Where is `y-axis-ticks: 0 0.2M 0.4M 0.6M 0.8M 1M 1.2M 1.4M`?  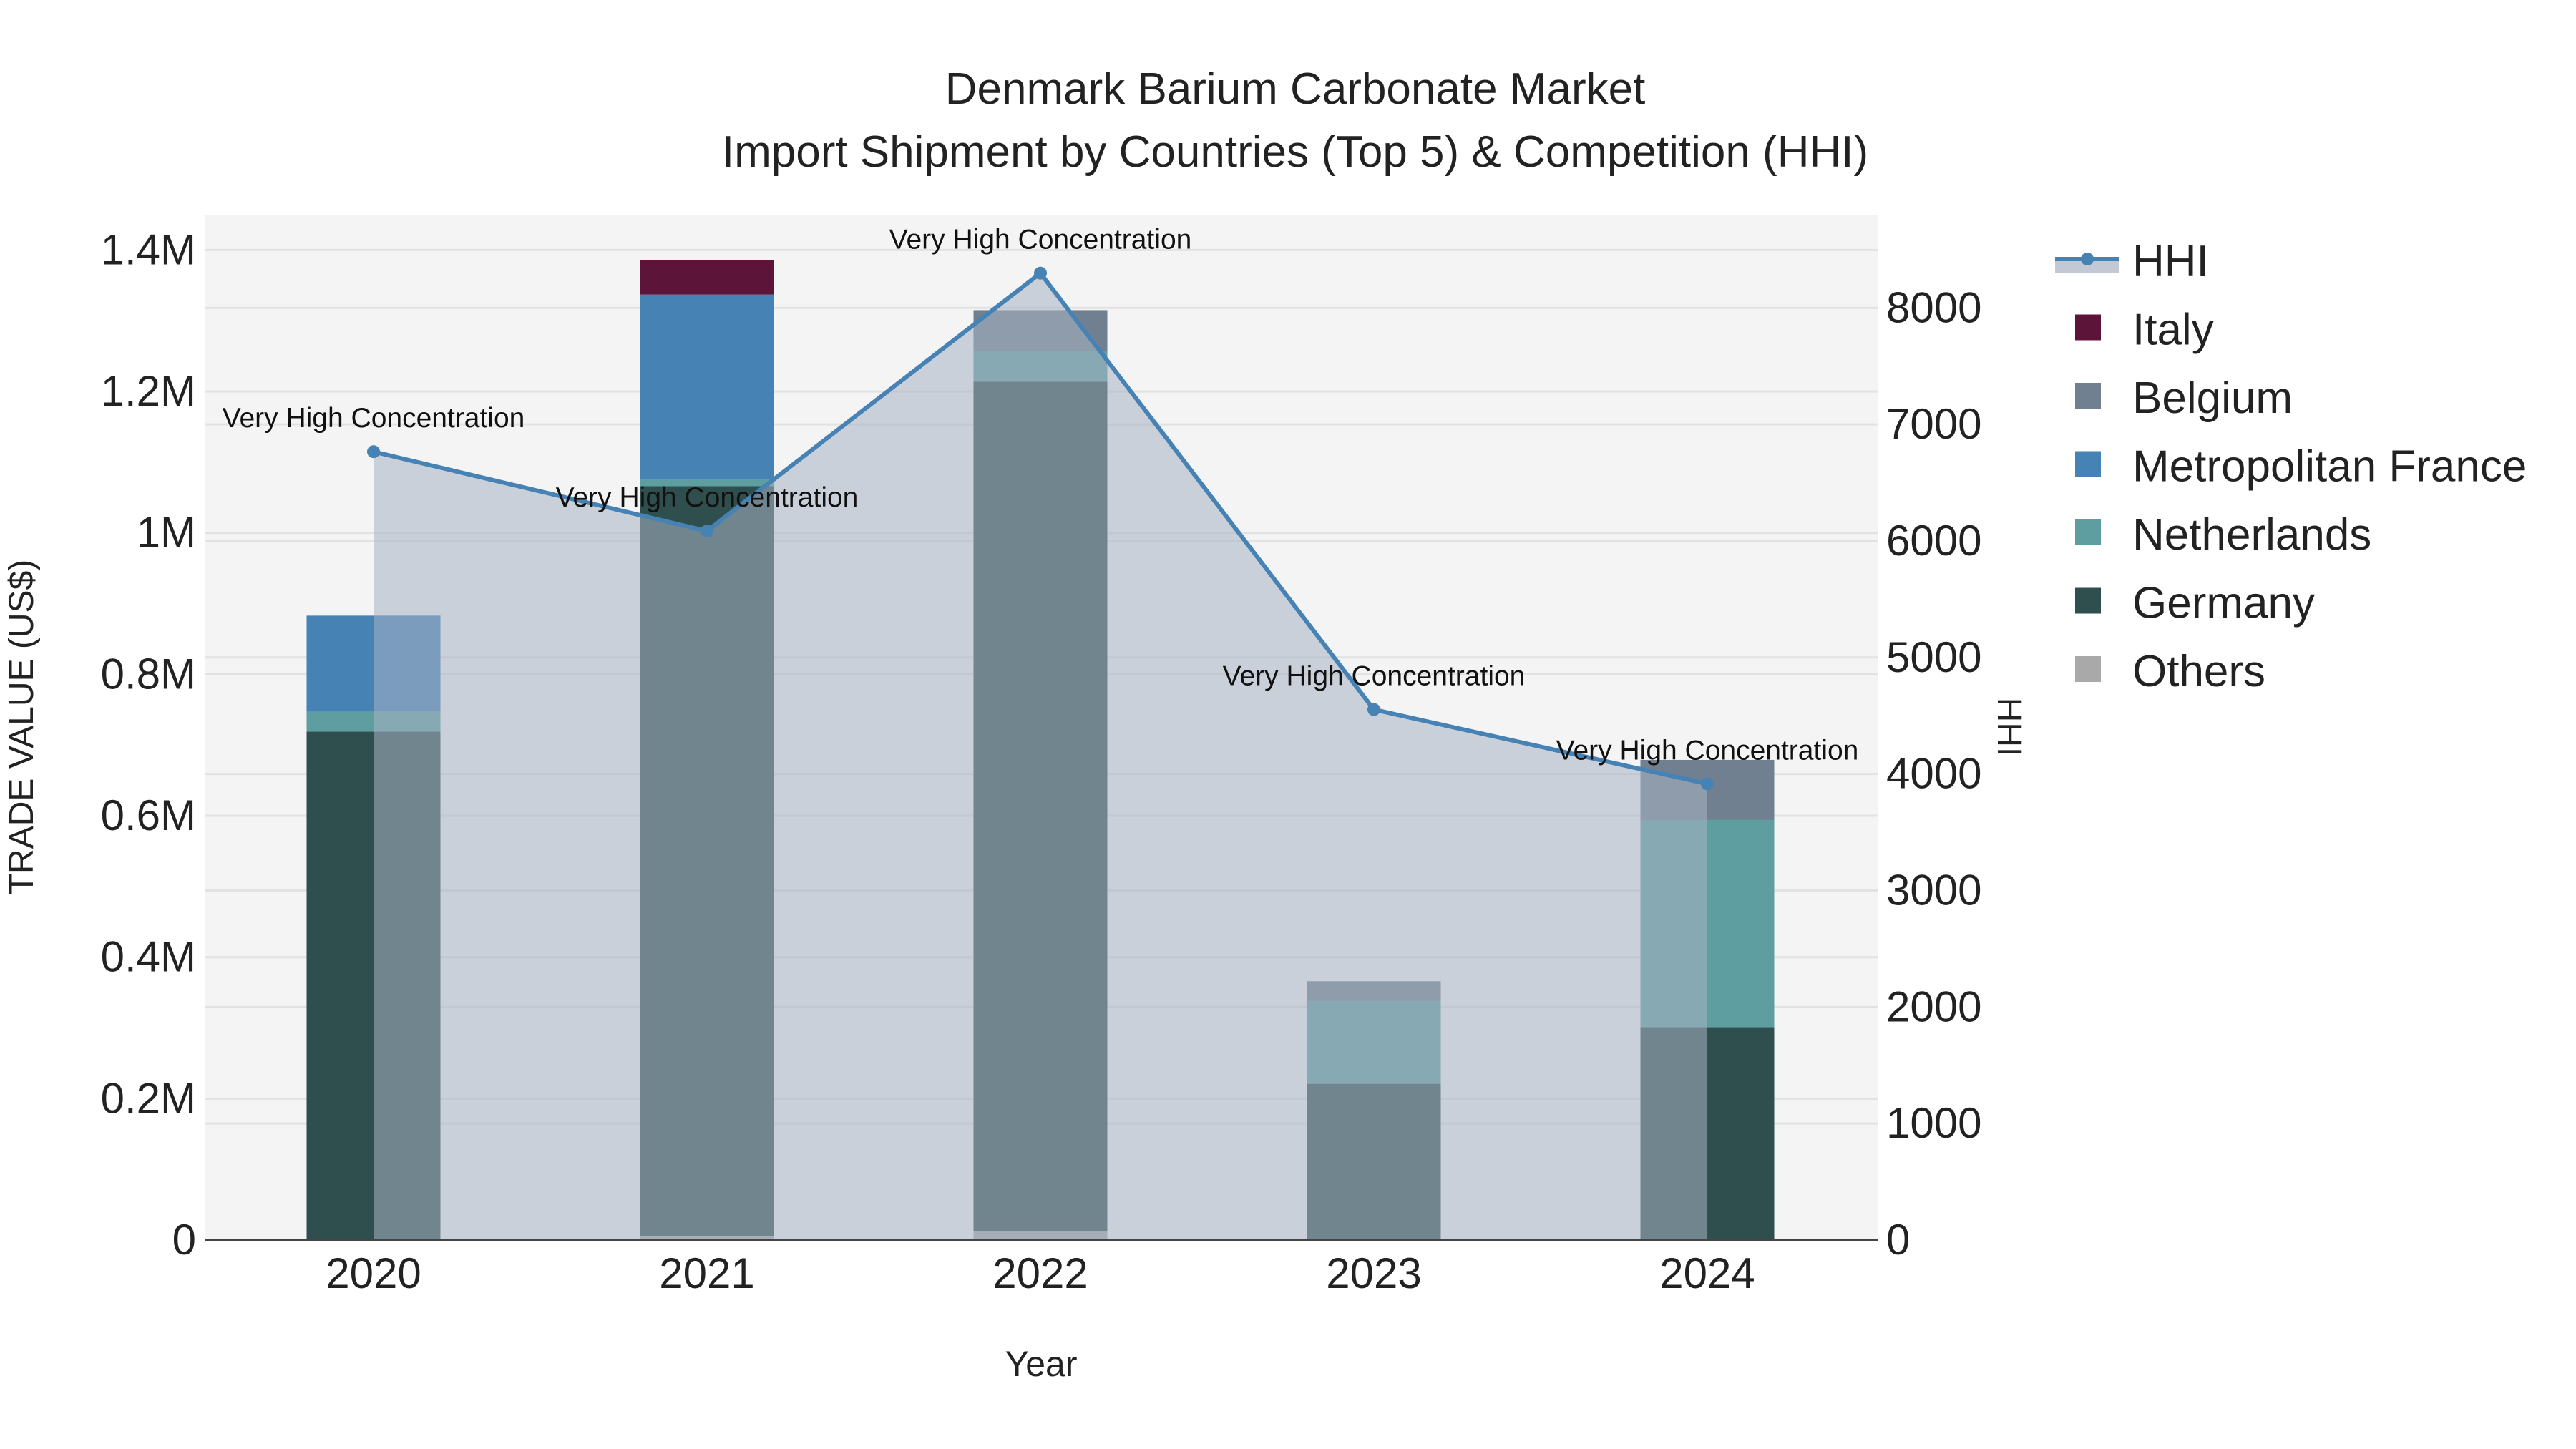
y-axis-ticks: 0 0.2M 0.4M 0.6M 0.8M 1M 1.2M 1.4M is located at coordinates (148, 744).